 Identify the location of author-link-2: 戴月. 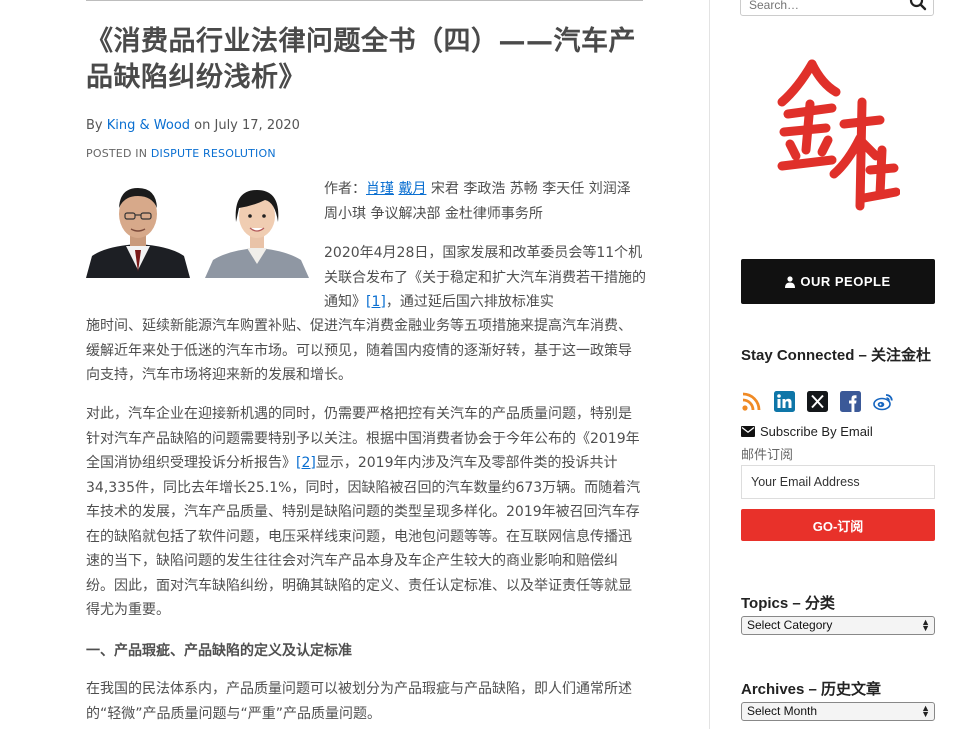
(412, 189).